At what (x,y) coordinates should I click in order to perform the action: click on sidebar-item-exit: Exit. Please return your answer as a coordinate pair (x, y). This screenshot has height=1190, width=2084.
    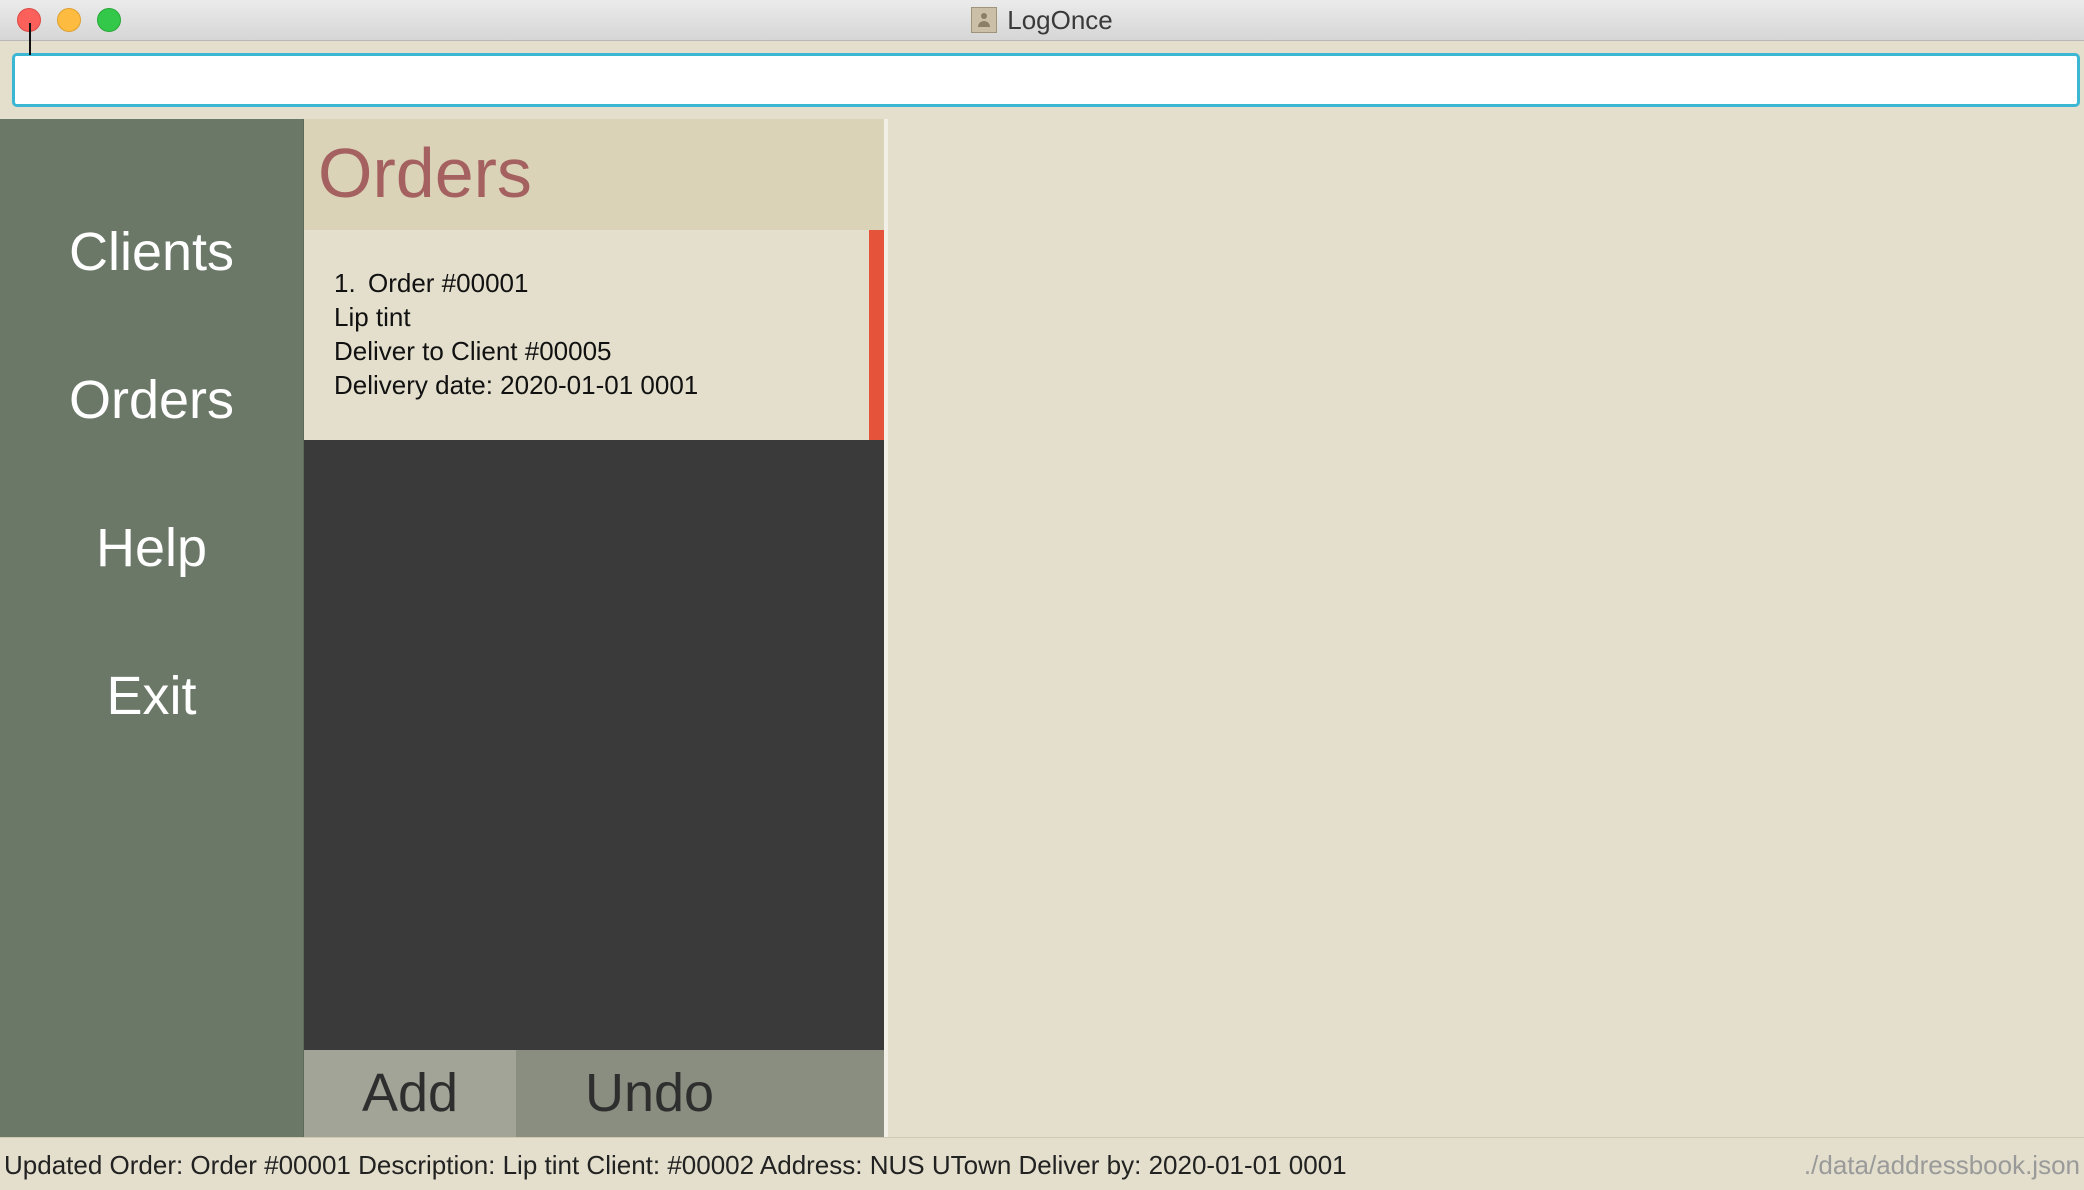
    Looking at the image, I should click on (151, 696).